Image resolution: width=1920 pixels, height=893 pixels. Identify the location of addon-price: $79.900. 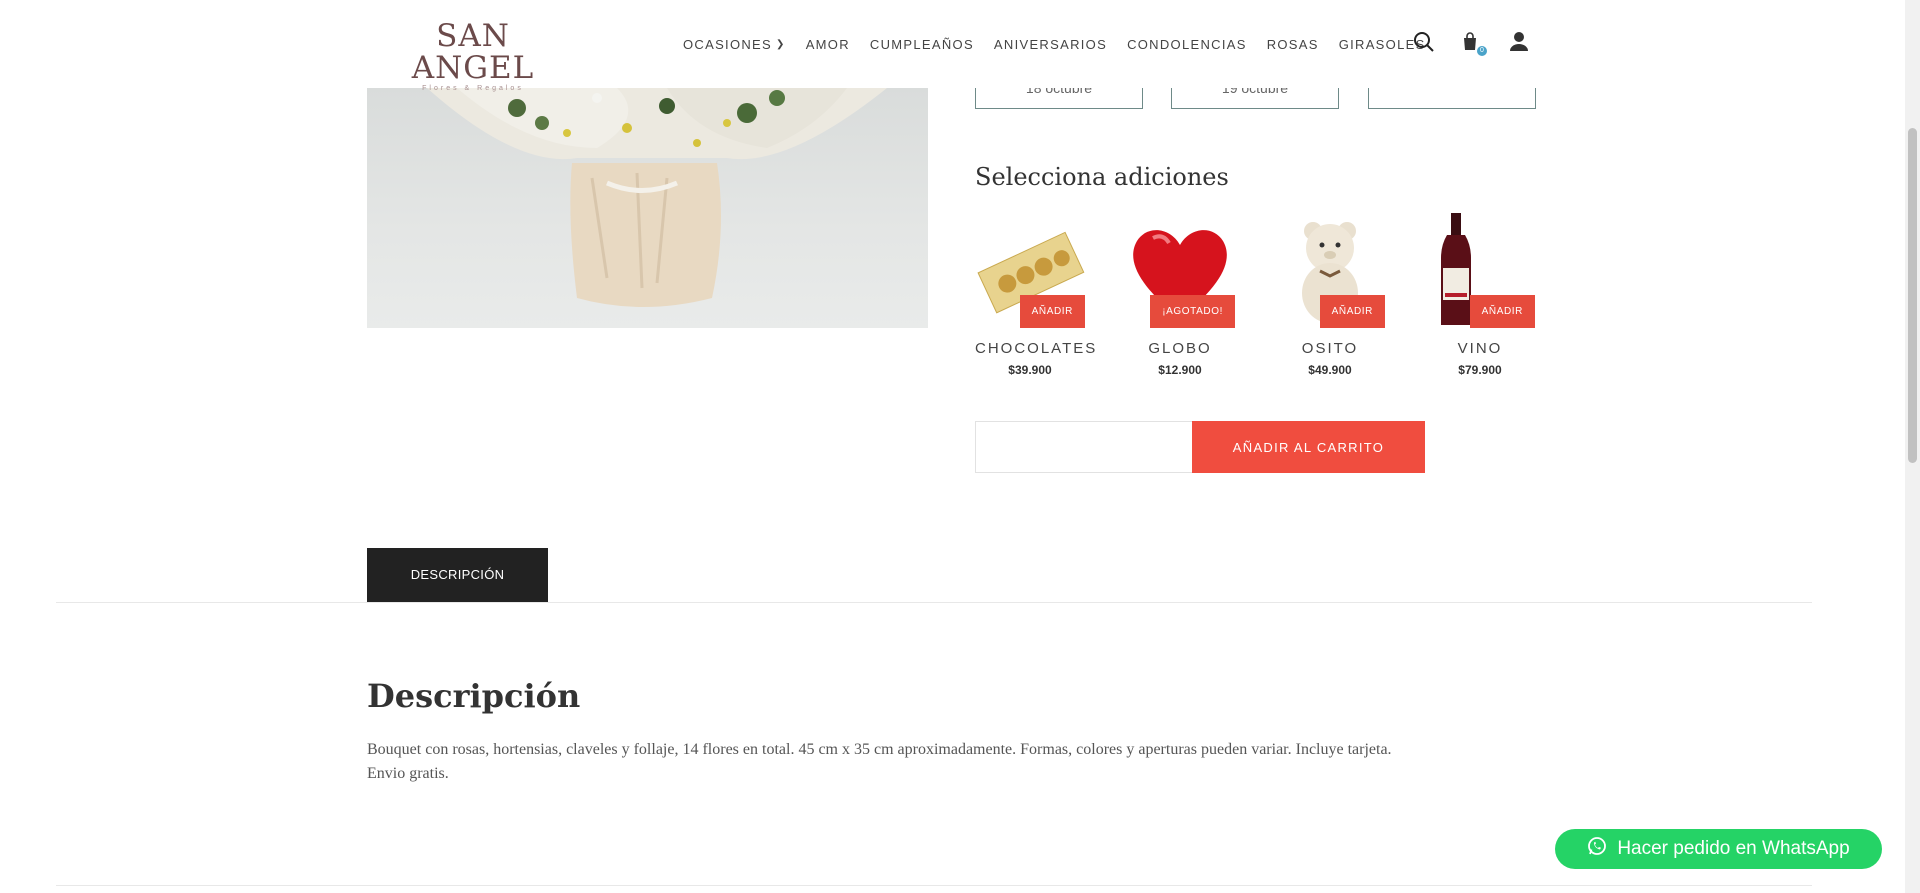
(1480, 370).